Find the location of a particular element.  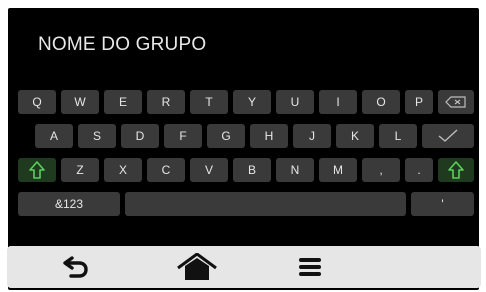

back-button is located at coordinates (77, 267).